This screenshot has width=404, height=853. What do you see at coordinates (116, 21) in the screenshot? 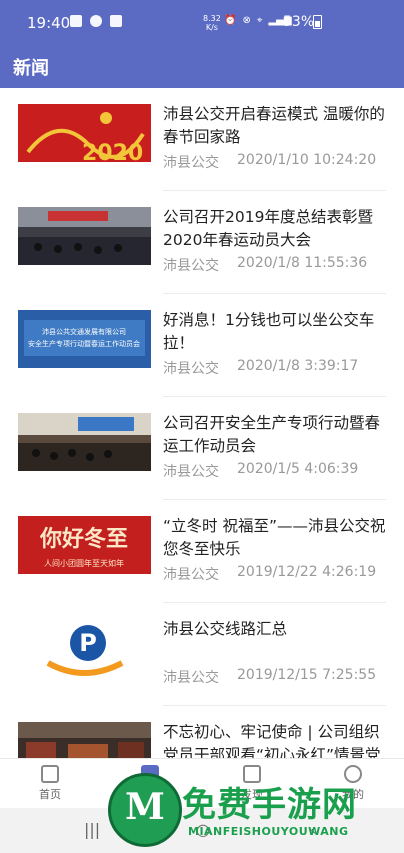
I see `checkbox-notification-icon` at bounding box center [116, 21].